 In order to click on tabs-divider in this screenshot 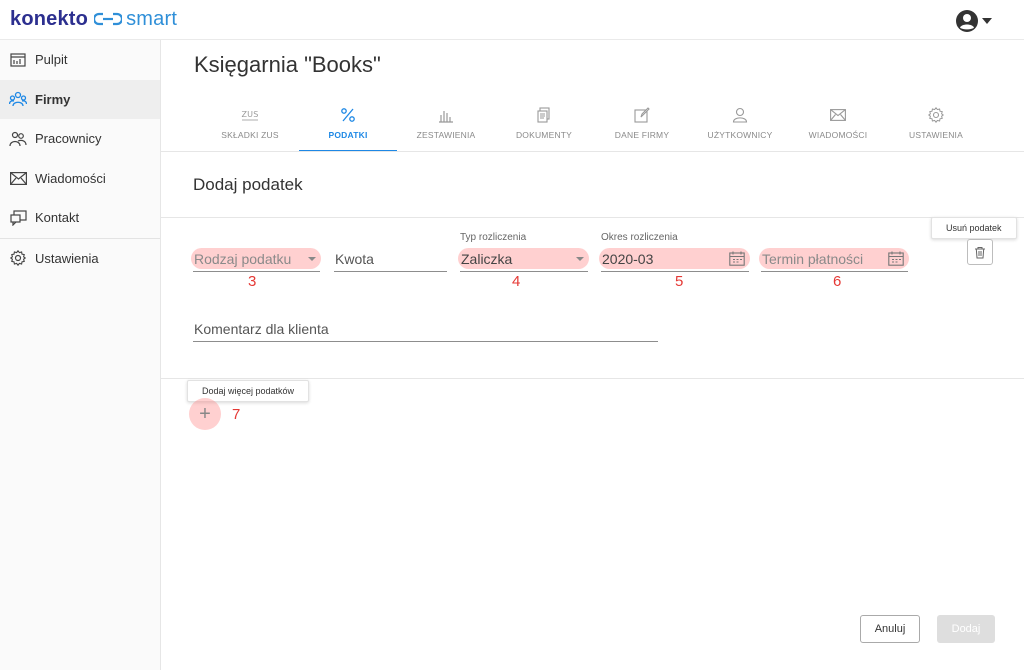, I will do `click(592, 151)`.